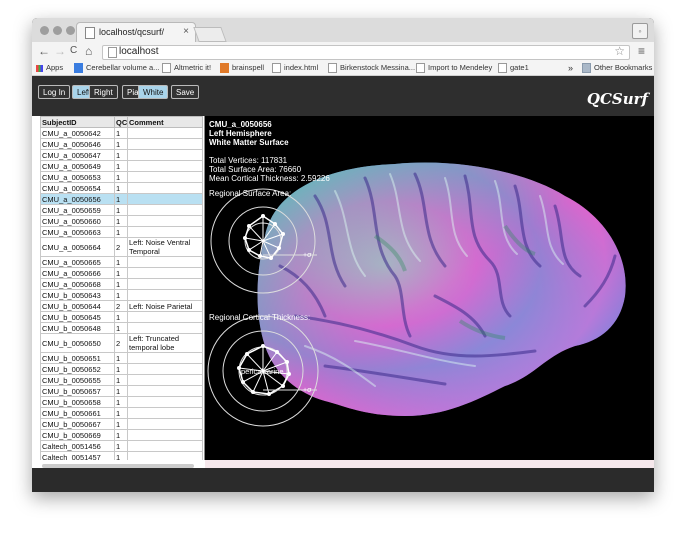 The height and width of the screenshot is (540, 686). I want to click on address-bar: localhost ☆, so click(366, 52).